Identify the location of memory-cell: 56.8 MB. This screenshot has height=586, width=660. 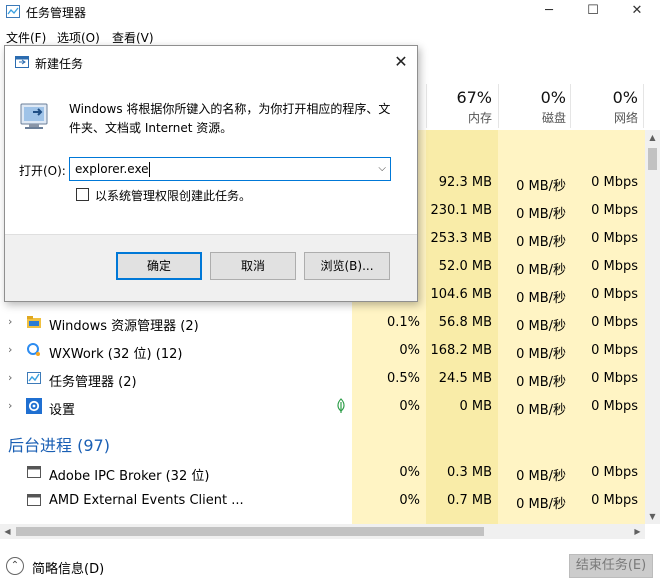
(465, 322).